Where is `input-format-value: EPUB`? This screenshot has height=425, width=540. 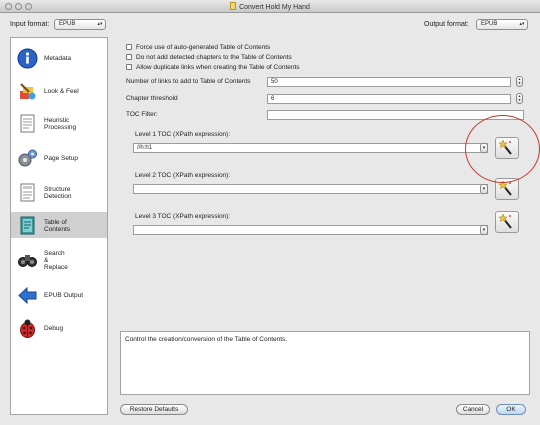 input-format-value: EPUB is located at coordinates (67, 24).